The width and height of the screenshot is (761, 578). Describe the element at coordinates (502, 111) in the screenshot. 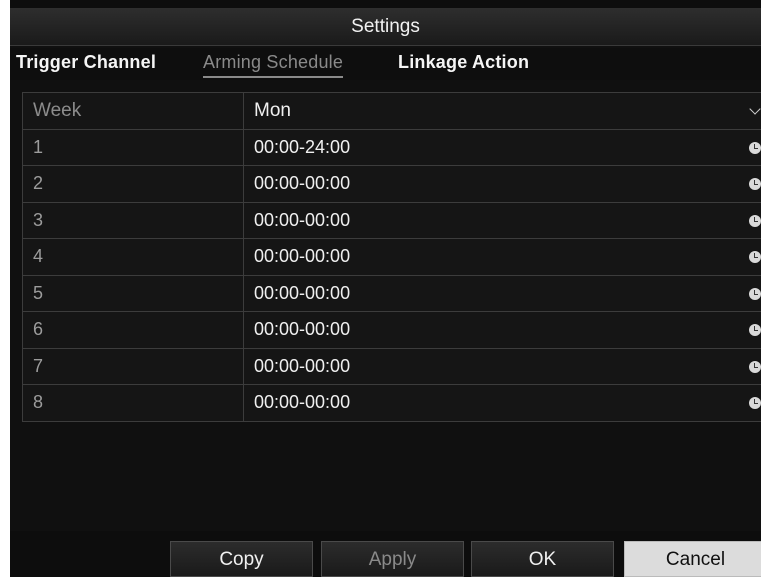

I see `week-select: Mon` at that location.